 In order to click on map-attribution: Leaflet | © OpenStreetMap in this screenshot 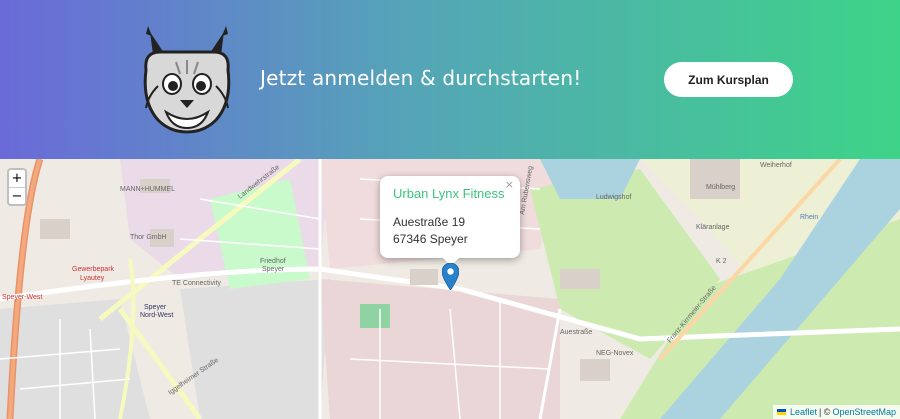, I will do `click(836, 412)`.